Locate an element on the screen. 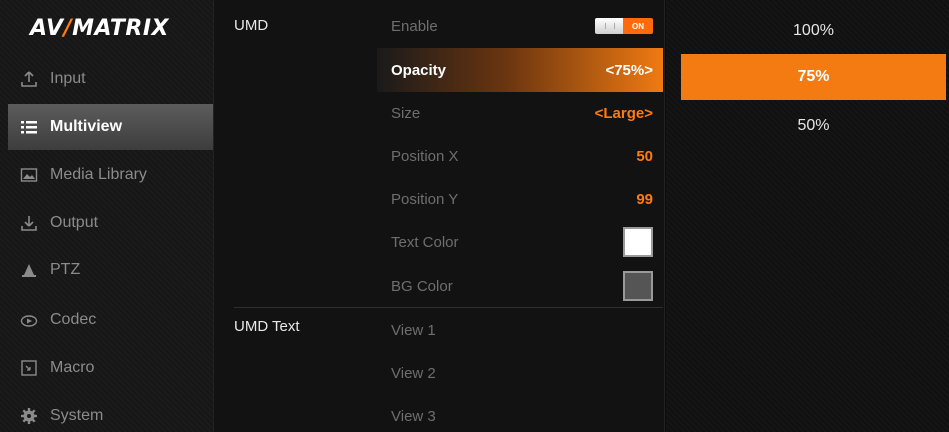 The height and width of the screenshot is (432, 949). position-x-label: Position X is located at coordinates (425, 156).